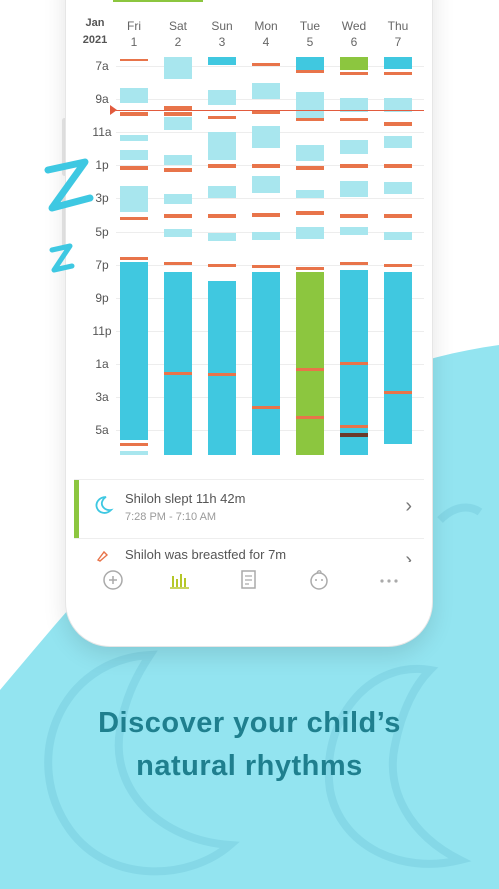  I want to click on headline-line-1: Discover your child’s, so click(249, 723).